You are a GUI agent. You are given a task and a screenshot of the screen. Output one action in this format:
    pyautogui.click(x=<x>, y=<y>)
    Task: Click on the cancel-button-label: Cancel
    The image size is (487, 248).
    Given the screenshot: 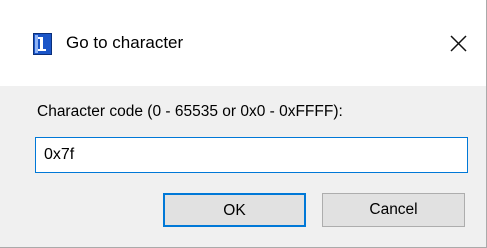 What is the action you would take?
    pyautogui.click(x=393, y=209)
    